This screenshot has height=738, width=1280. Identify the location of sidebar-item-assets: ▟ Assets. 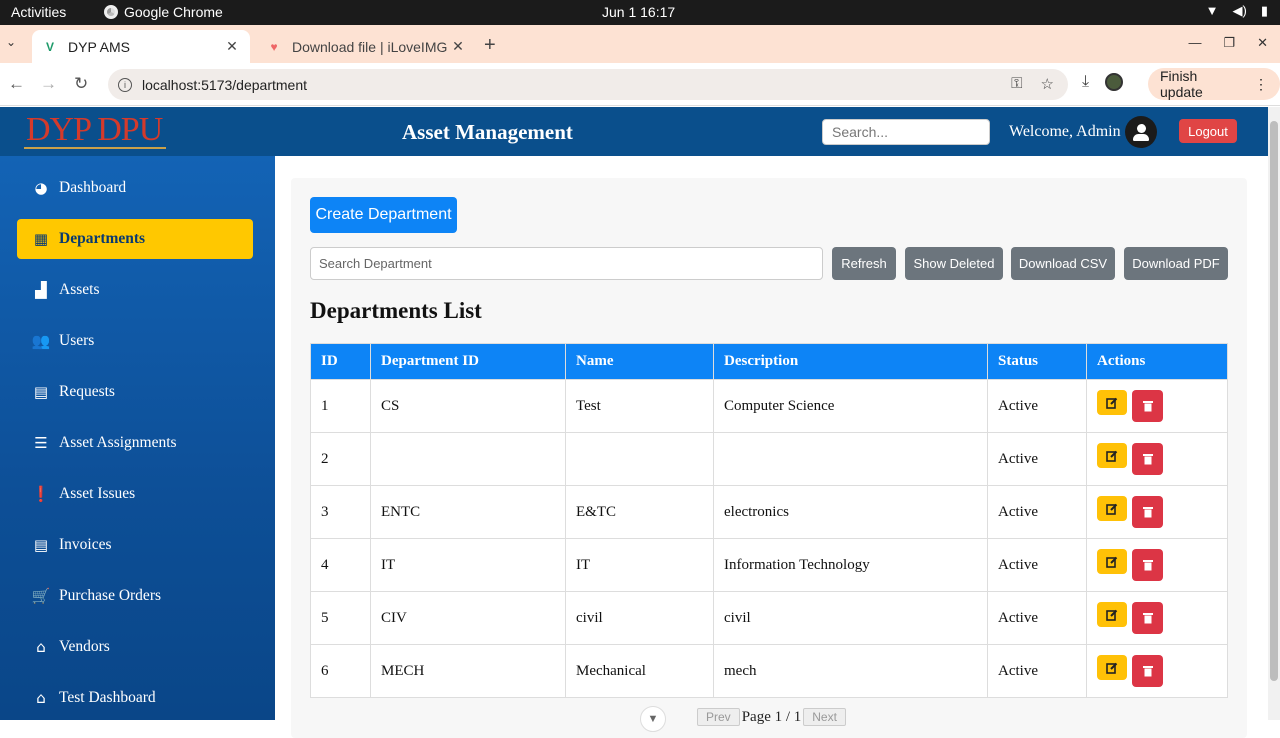
(135, 290).